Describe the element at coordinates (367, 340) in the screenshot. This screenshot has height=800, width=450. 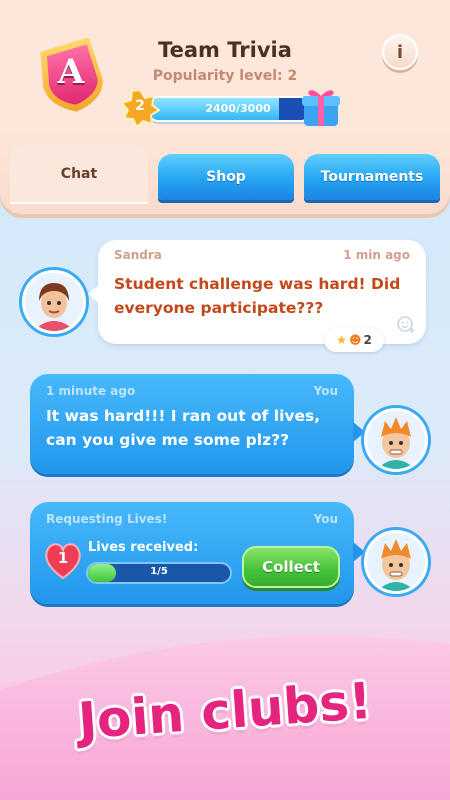
I see `reaction-count: 2` at that location.